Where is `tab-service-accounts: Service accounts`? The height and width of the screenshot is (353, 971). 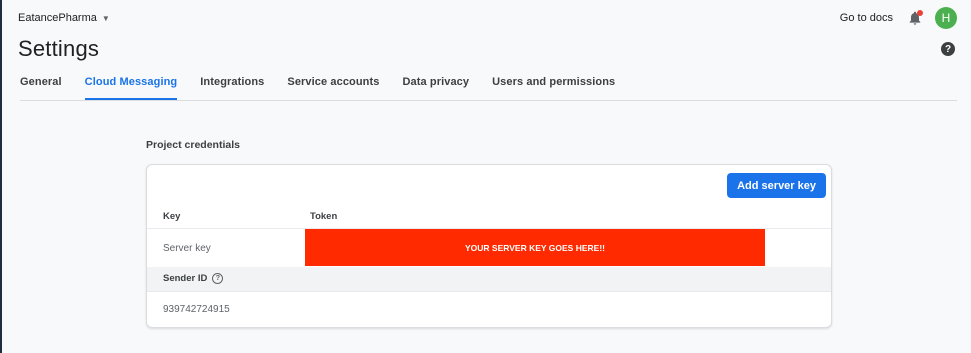
tab-service-accounts: Service accounts is located at coordinates (333, 88).